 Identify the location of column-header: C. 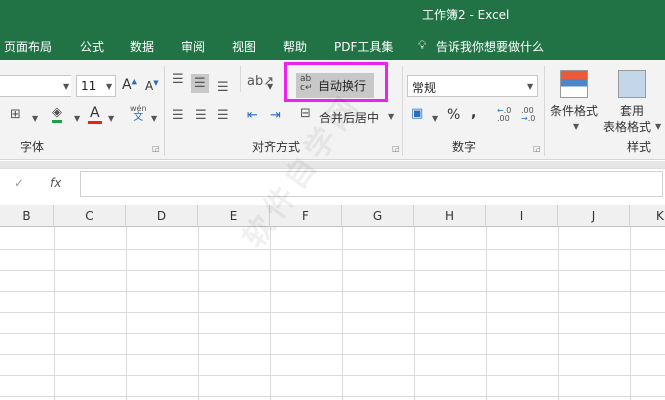
(90, 216).